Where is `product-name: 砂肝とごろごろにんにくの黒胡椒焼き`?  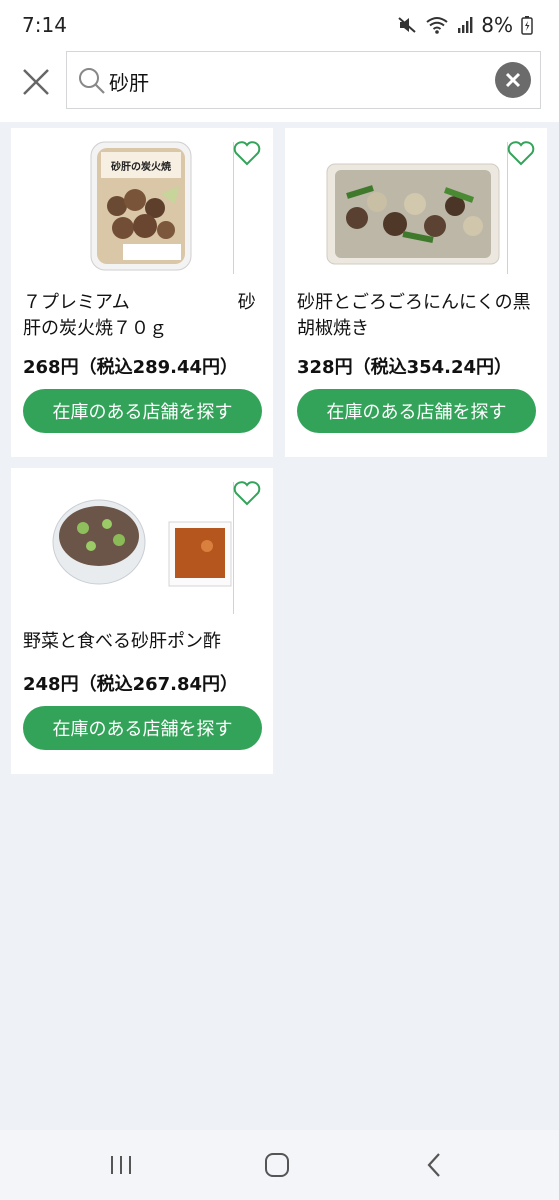 product-name: 砂肝とごろごろにんにくの黒胡椒焼き is located at coordinates (416, 316).